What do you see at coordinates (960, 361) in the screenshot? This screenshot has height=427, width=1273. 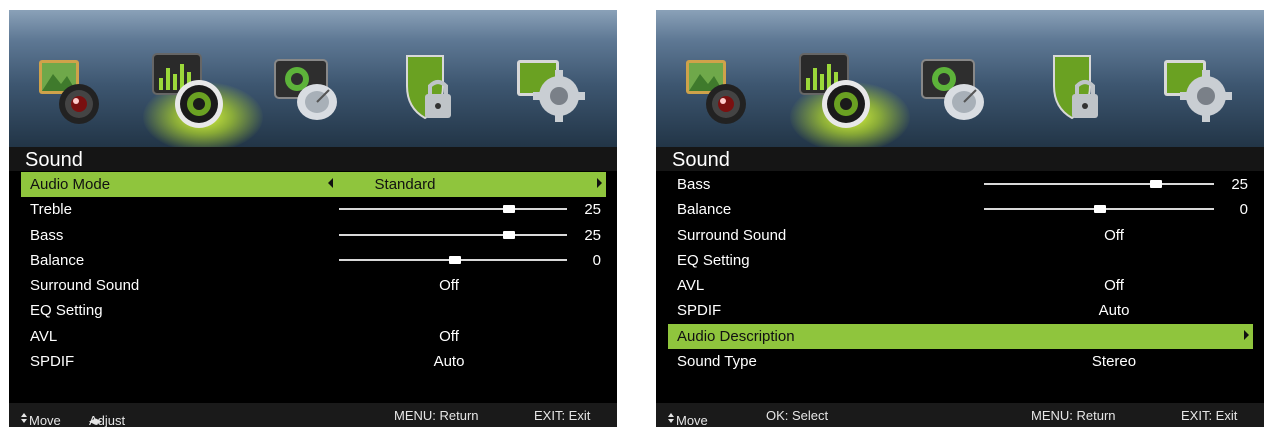 I see `menu-item-sound-type: Sound Type Stereo` at bounding box center [960, 361].